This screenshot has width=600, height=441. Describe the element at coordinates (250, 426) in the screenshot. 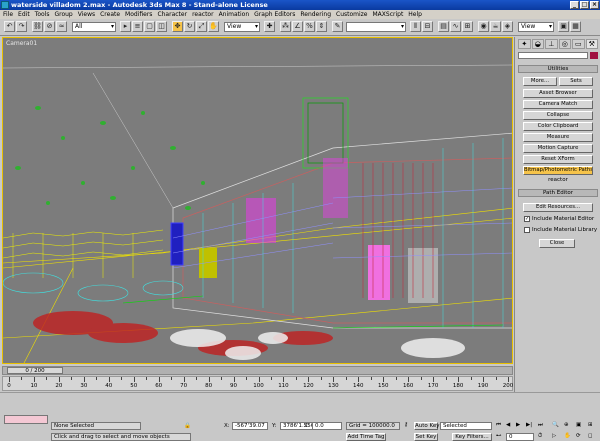

I see `x-coordinate-field: -567'39.07` at that location.